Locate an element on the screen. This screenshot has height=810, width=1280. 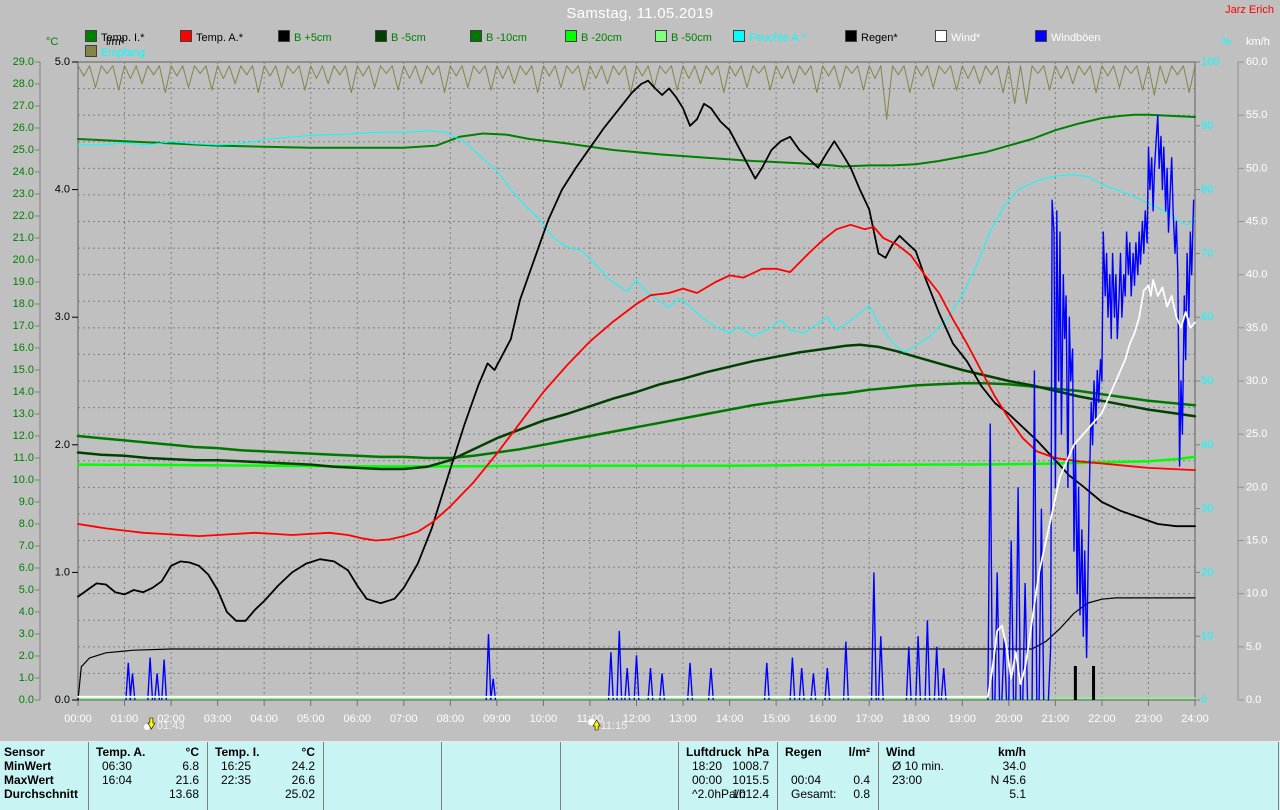
table-cell: Durchschnitt is located at coordinates (41, 794).